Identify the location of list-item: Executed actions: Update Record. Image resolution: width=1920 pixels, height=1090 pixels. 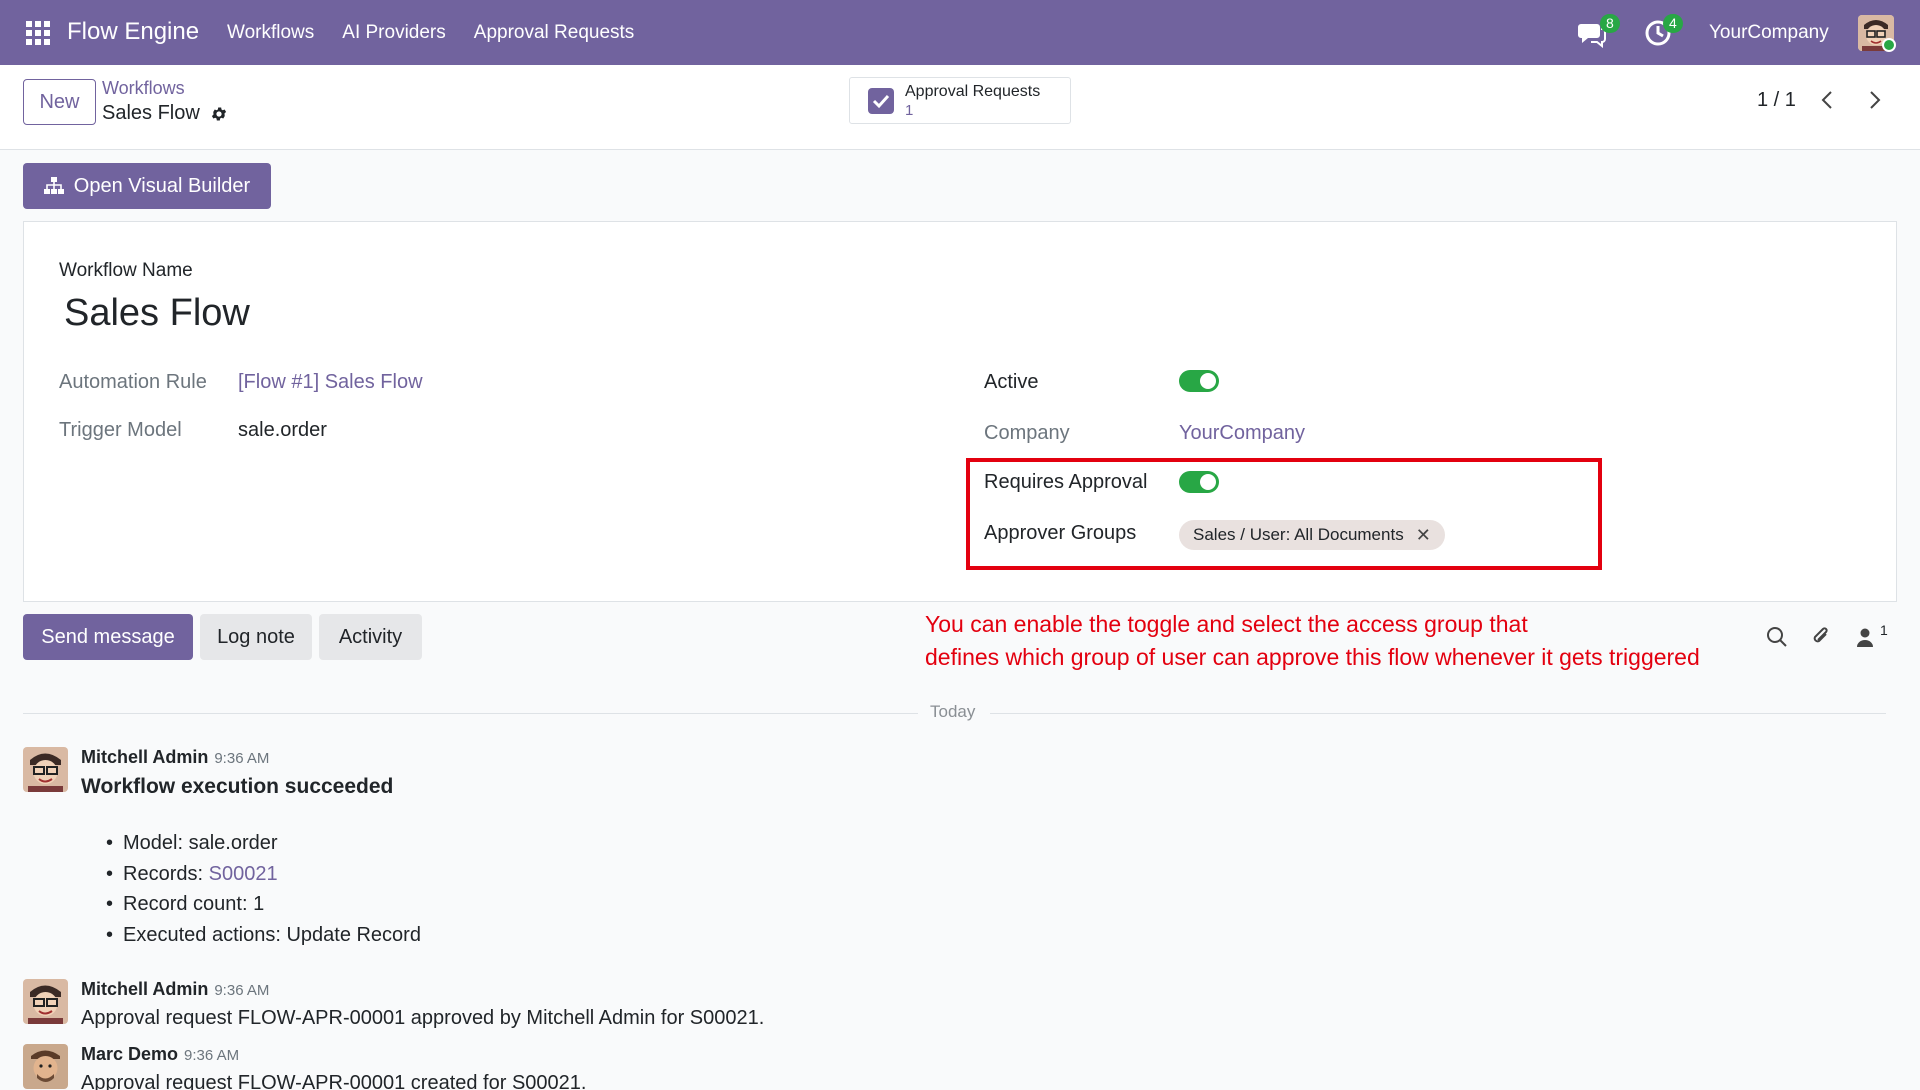
(264, 935).